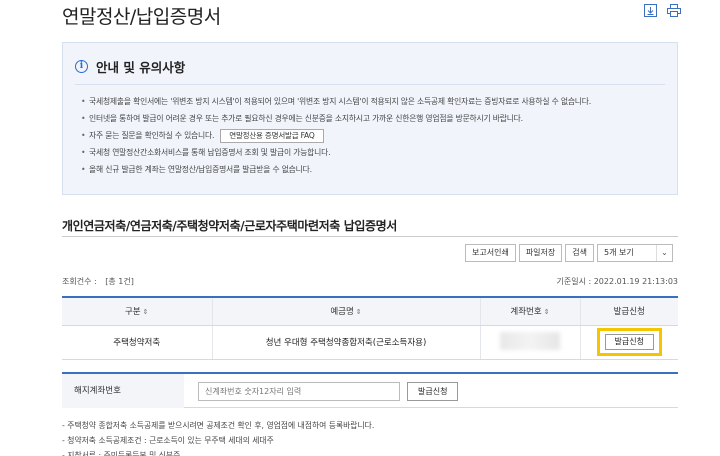  What do you see at coordinates (141, 17) in the screenshot?
I see `page-title: 연말정산/납입증명서` at bounding box center [141, 17].